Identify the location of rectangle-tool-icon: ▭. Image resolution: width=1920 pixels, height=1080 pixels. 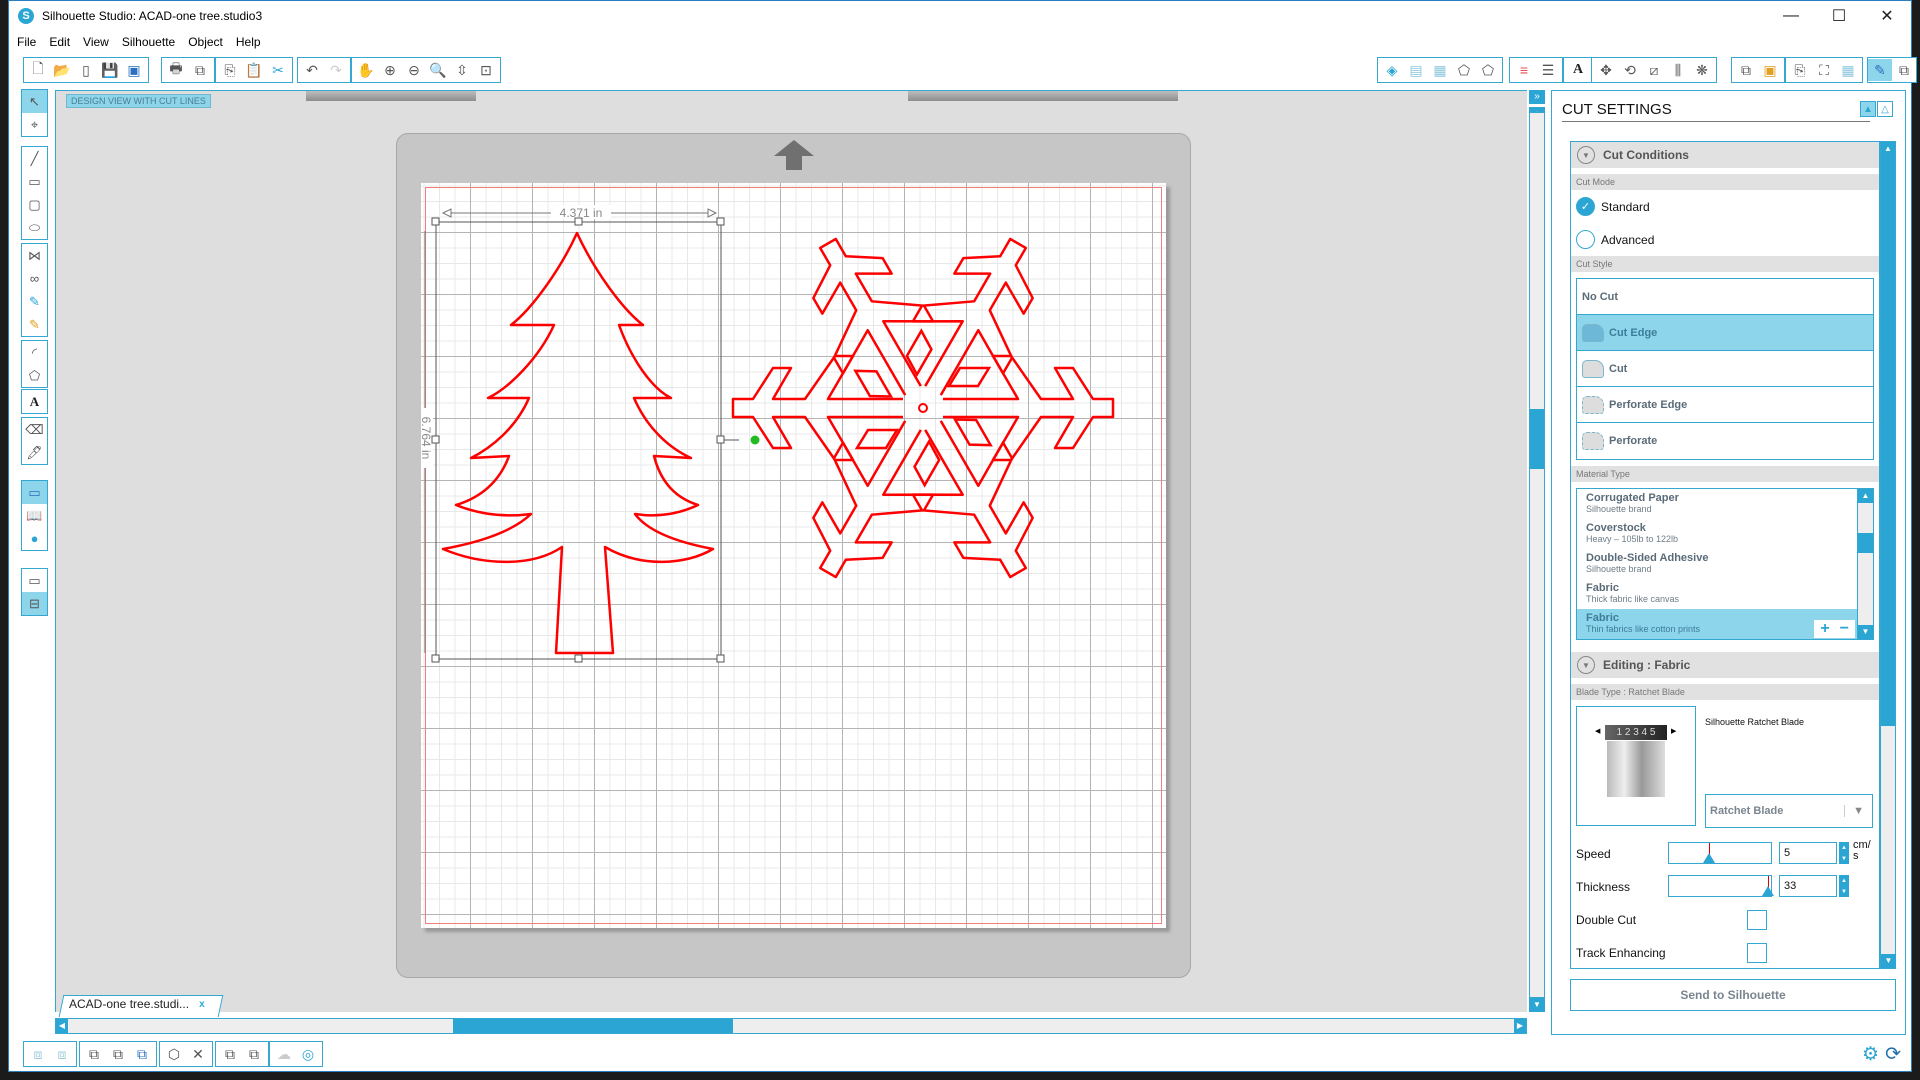
(34, 181).